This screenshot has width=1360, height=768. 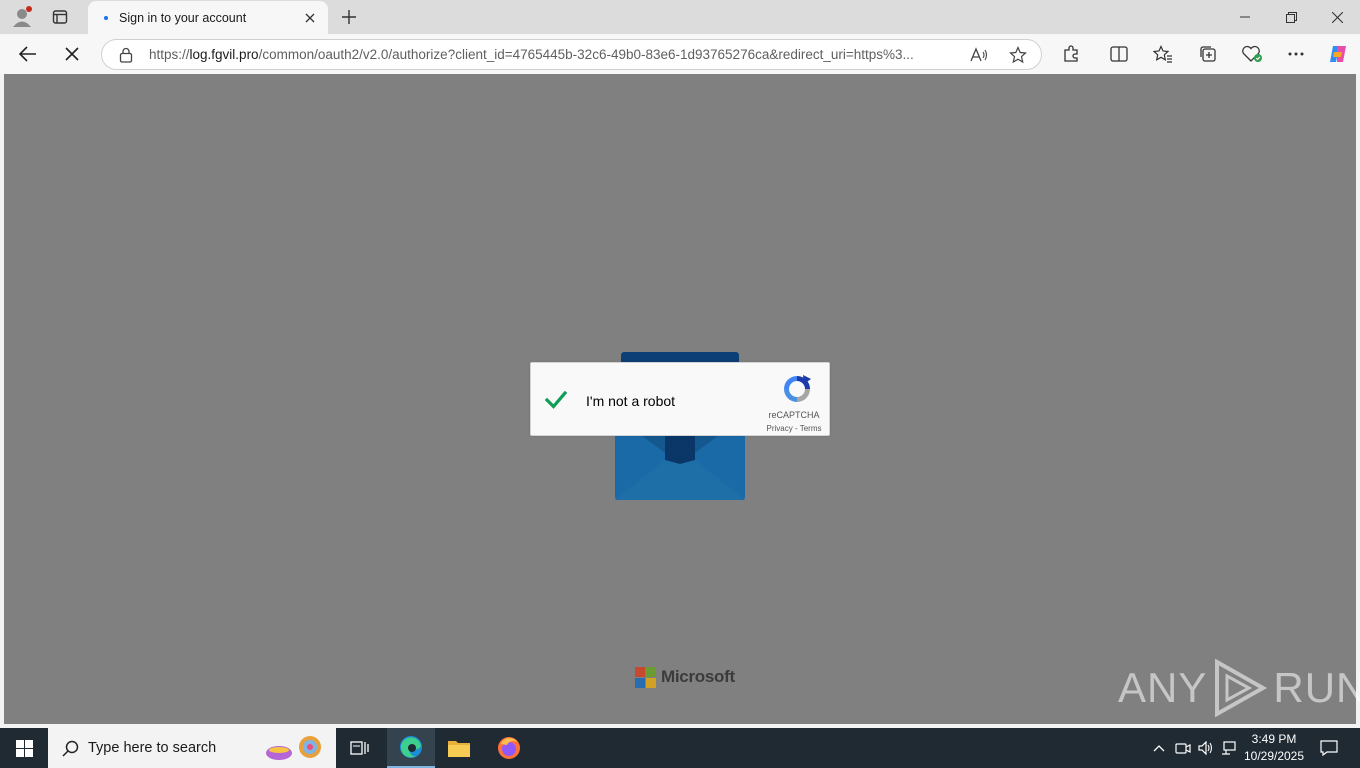 I want to click on browser-tab-strip: Sign in to your account, so click(x=680, y=17).